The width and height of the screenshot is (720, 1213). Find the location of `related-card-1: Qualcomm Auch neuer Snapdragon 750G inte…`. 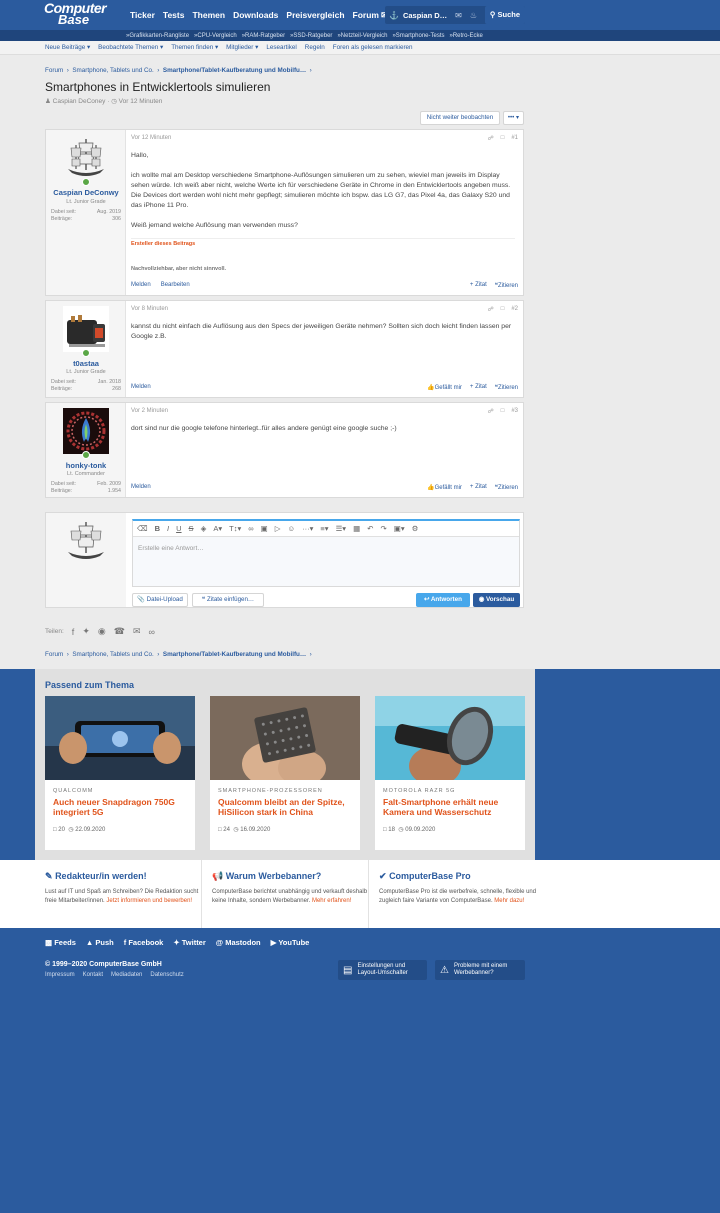

related-card-1: Qualcomm Auch neuer Snapdragon 750G inte… is located at coordinates (120, 773).